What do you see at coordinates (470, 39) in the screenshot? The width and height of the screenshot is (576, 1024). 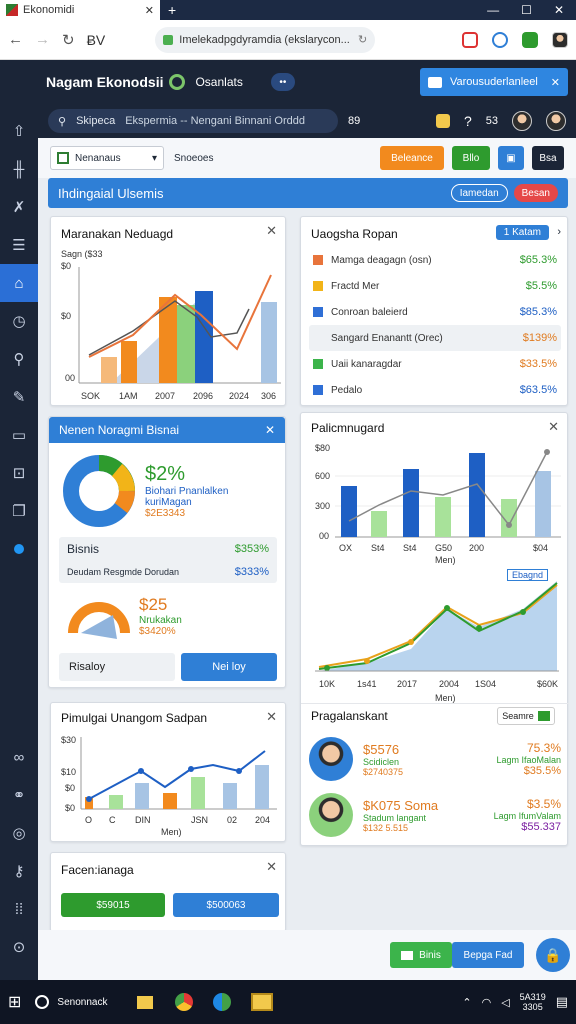 I see `extension-red-icon` at bounding box center [470, 39].